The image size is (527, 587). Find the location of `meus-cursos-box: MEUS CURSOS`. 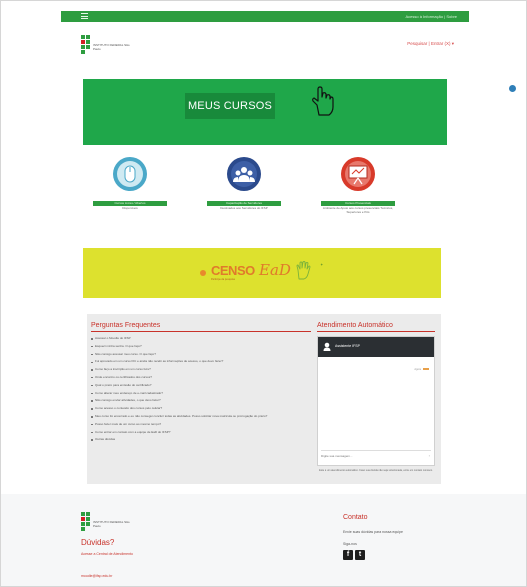

meus-cursos-box: MEUS CURSOS is located at coordinates (230, 106).